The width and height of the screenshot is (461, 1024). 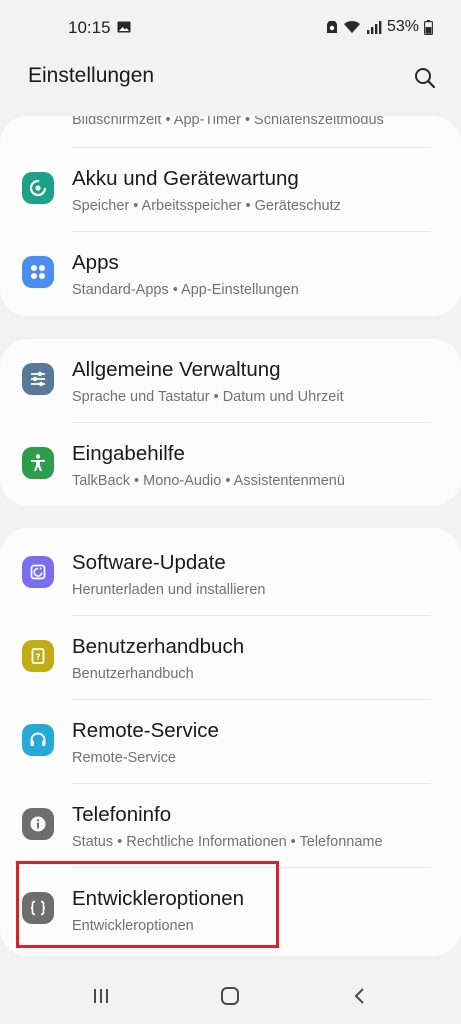 I want to click on back-button, so click(x=360, y=996).